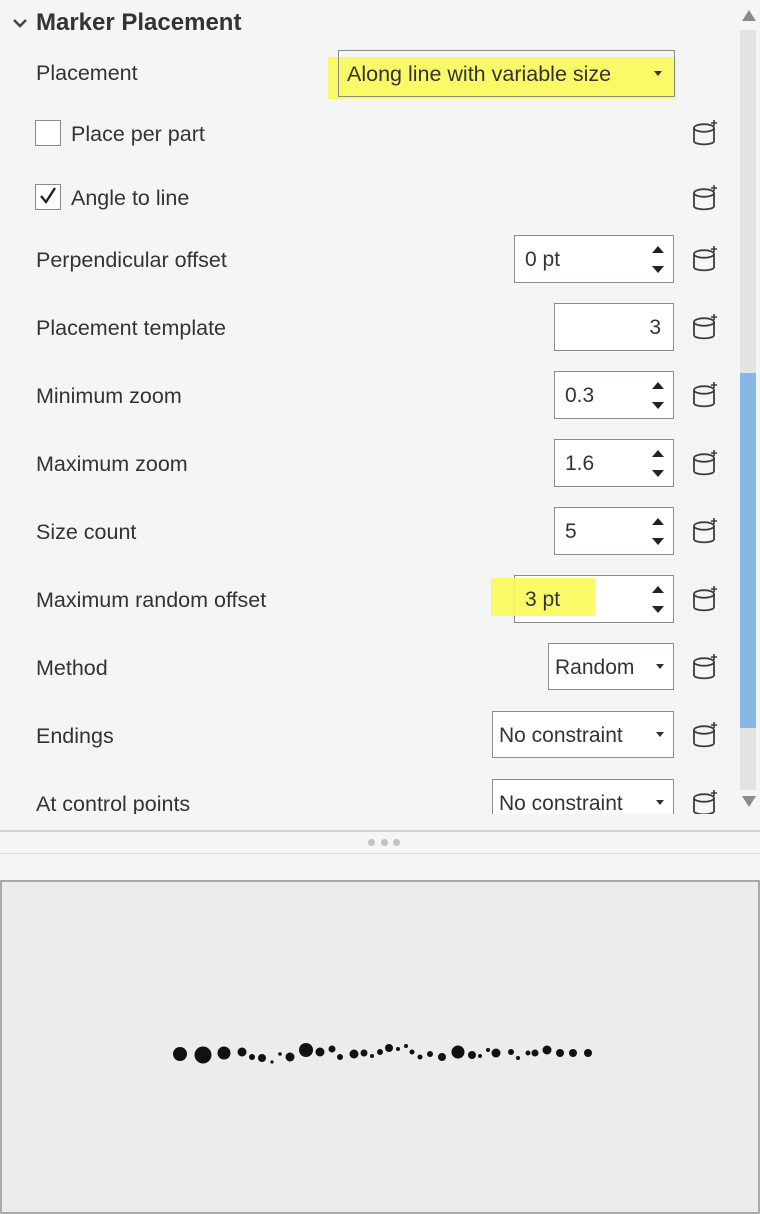 This screenshot has width=760, height=1214. I want to click on method-label: Method, so click(72, 668).